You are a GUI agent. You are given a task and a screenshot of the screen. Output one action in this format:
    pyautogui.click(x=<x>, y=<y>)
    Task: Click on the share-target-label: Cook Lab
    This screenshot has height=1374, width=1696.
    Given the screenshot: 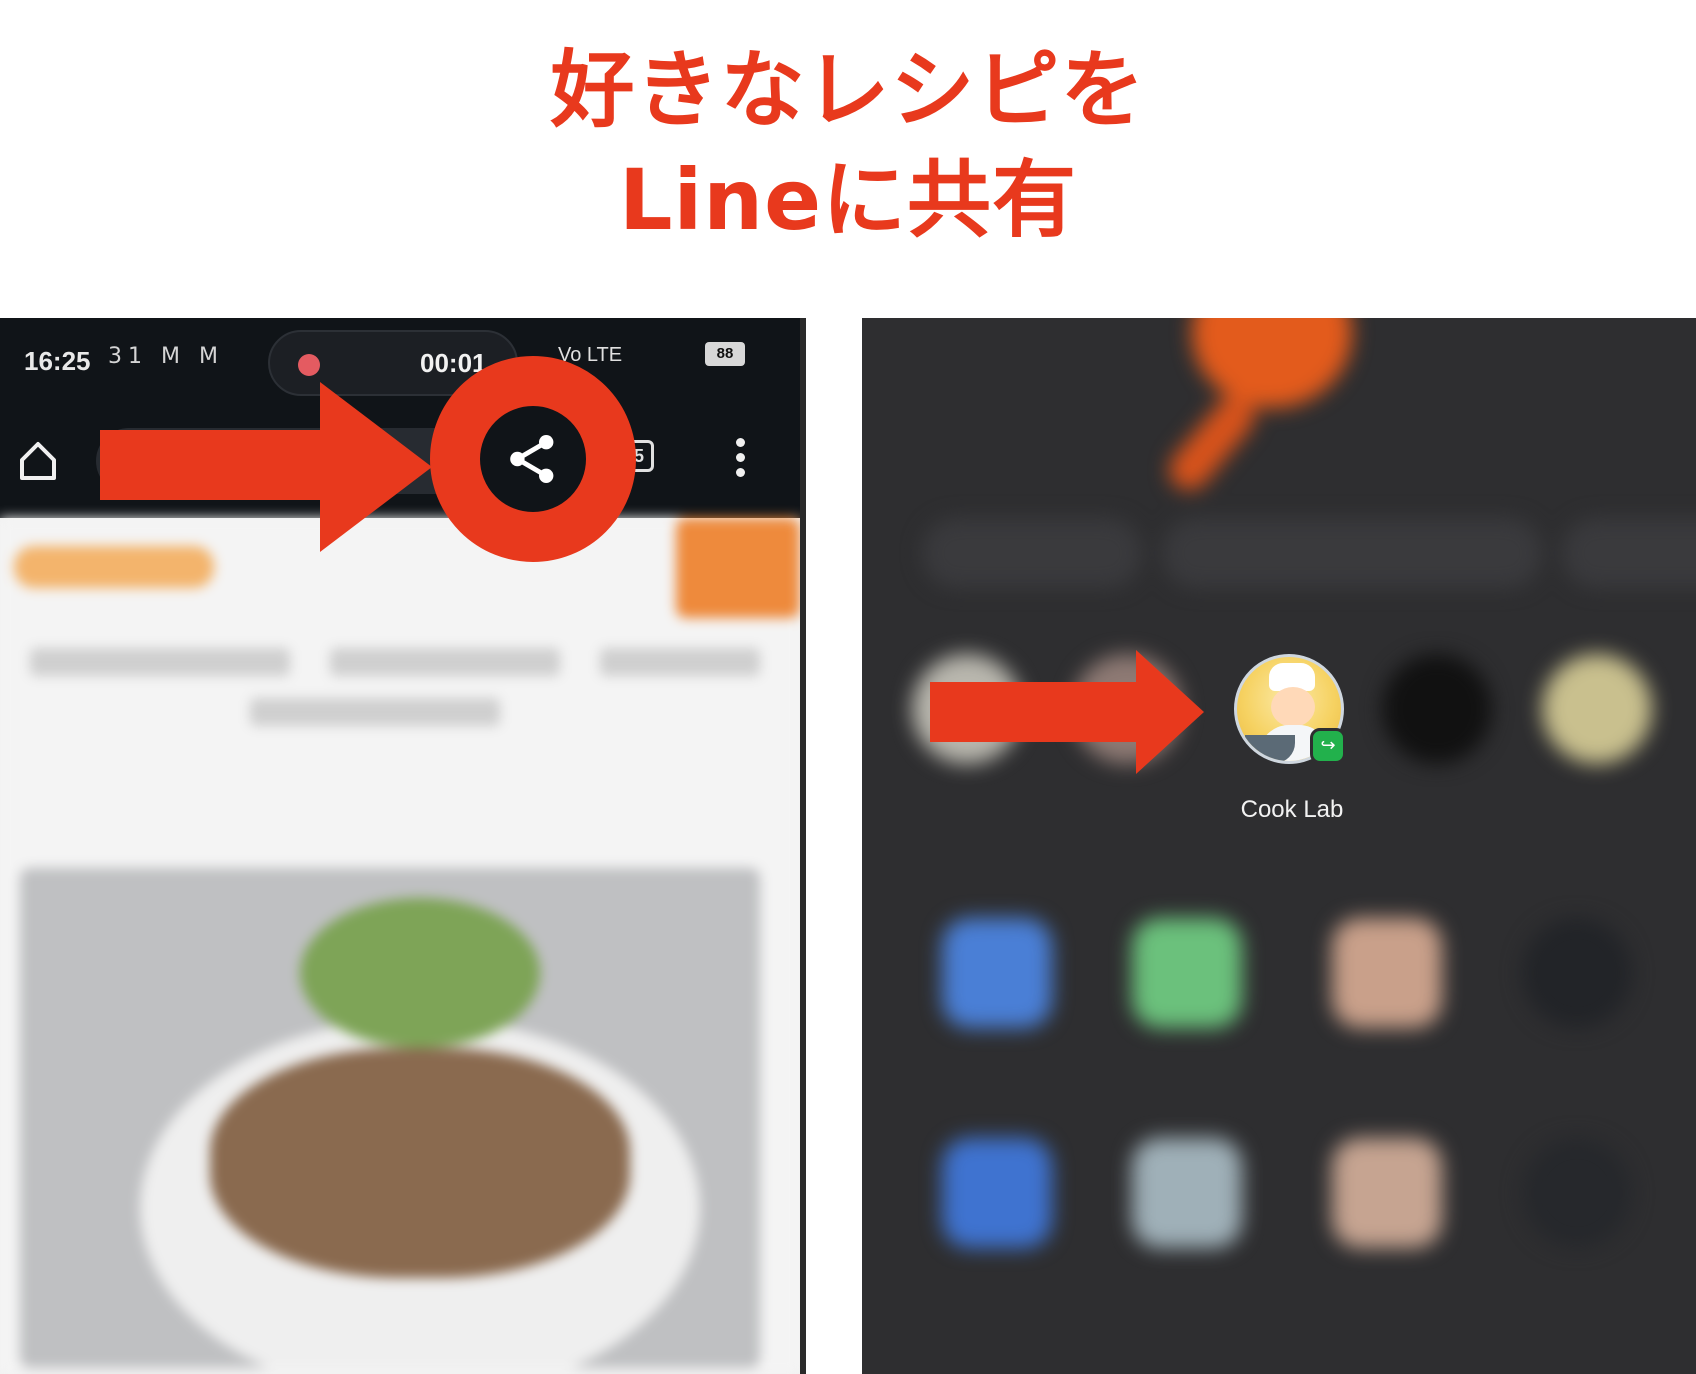 What is the action you would take?
    pyautogui.click(x=1292, y=810)
    